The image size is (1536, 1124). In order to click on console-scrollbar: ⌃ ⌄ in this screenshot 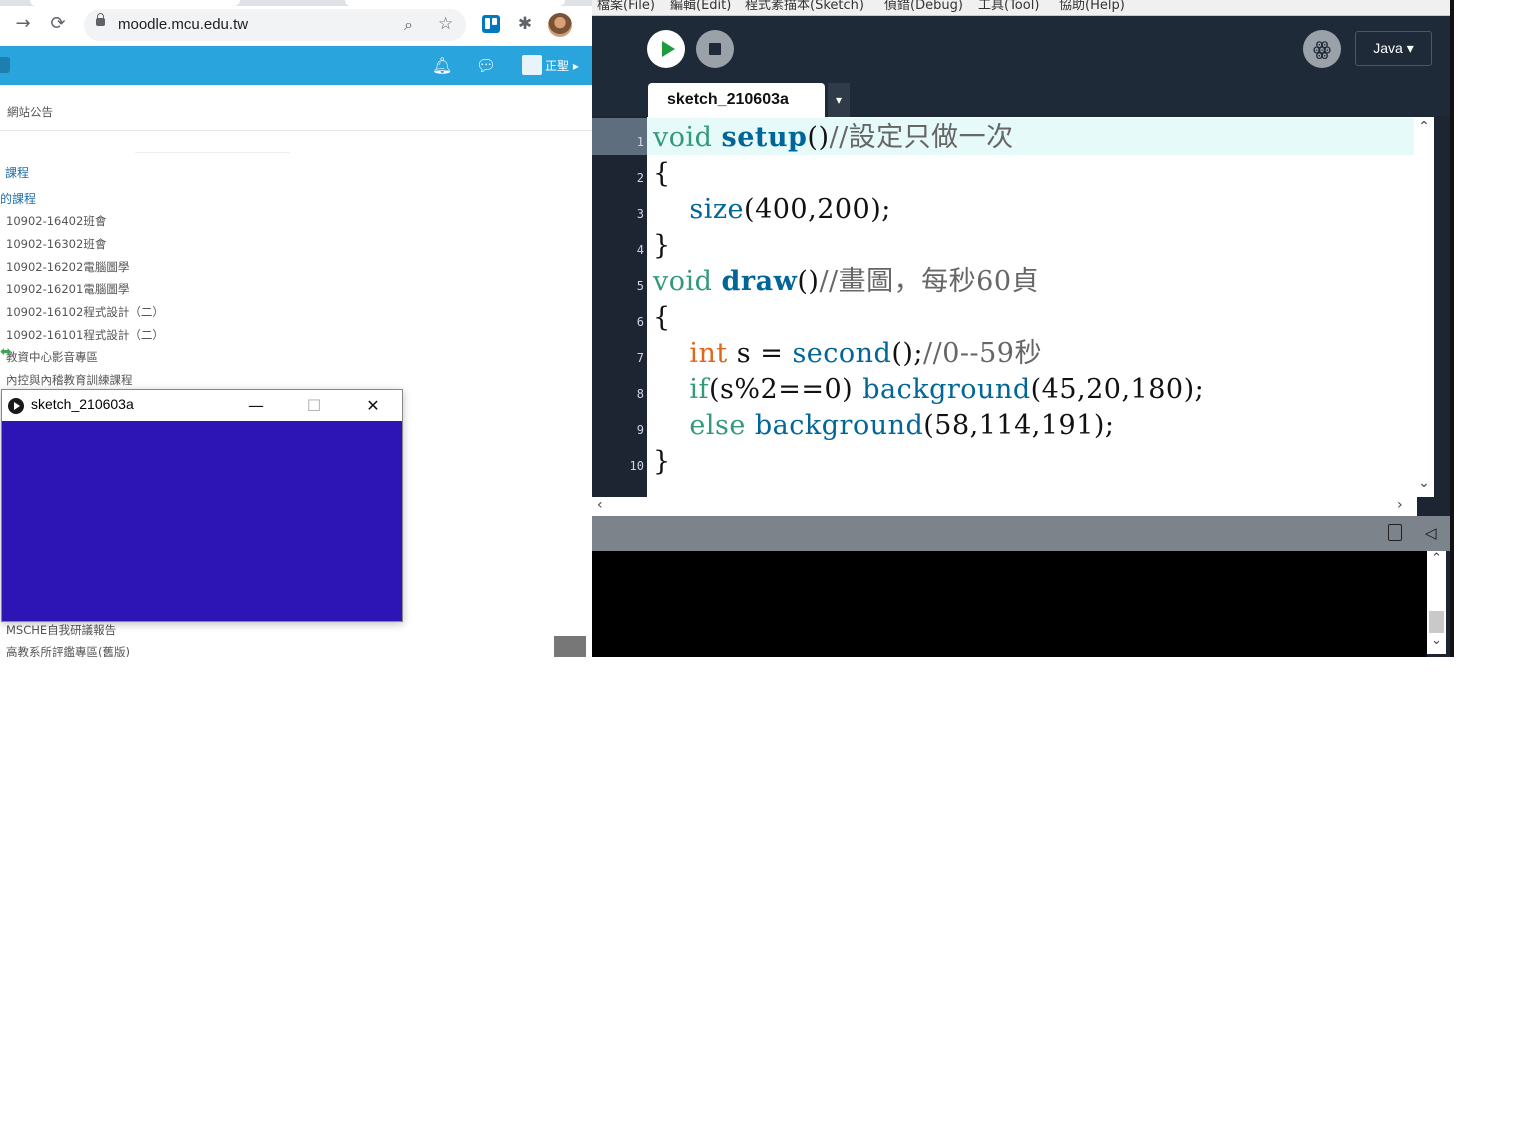, I will do `click(1436, 602)`.